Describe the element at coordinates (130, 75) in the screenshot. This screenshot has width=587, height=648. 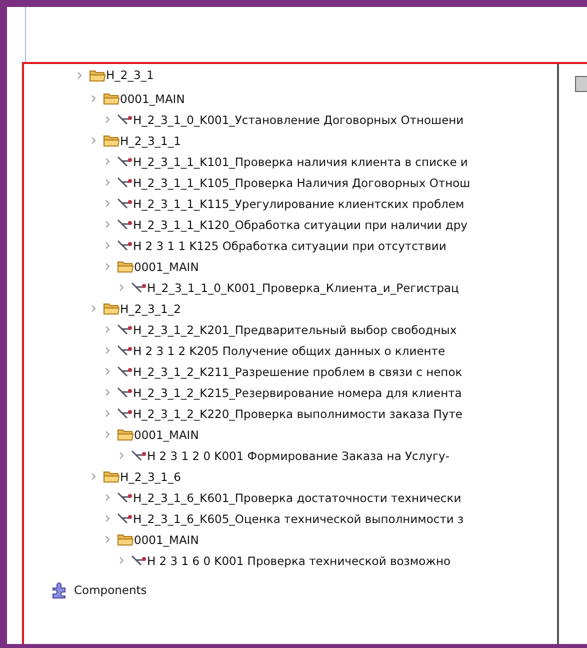
I see `tree-item-label: H_2_3_1` at that location.